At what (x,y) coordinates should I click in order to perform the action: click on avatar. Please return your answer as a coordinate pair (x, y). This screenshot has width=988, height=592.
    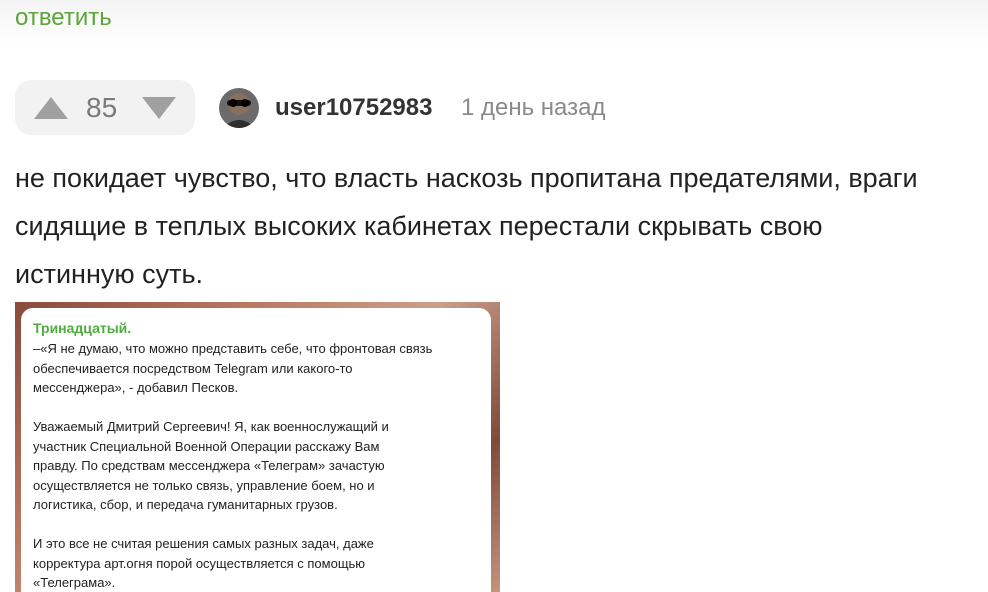
    Looking at the image, I should click on (239, 108).